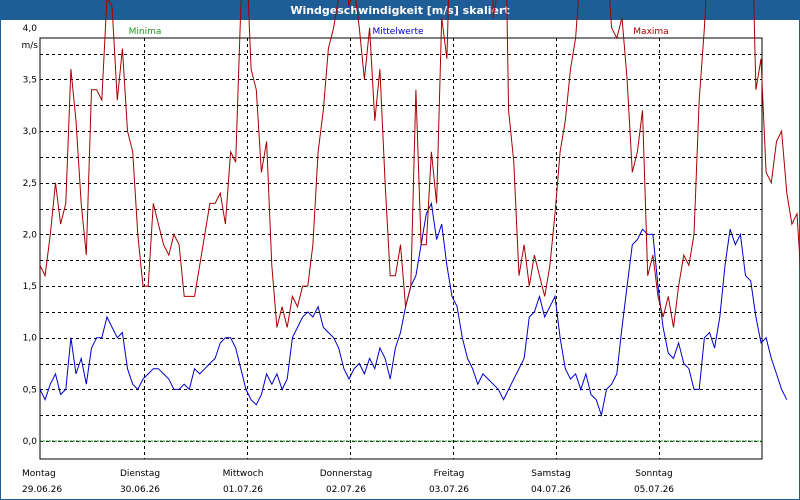 The image size is (800, 500). I want to click on y-tick-label: 0,0, so click(30, 442).